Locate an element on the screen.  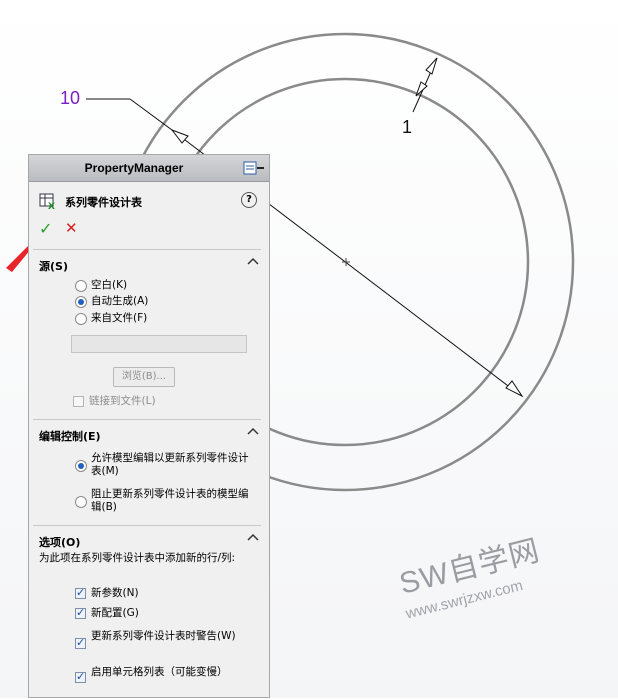
options-description: 为此项在系列零件设计表中添加新的行/列: is located at coordinates (137, 558).